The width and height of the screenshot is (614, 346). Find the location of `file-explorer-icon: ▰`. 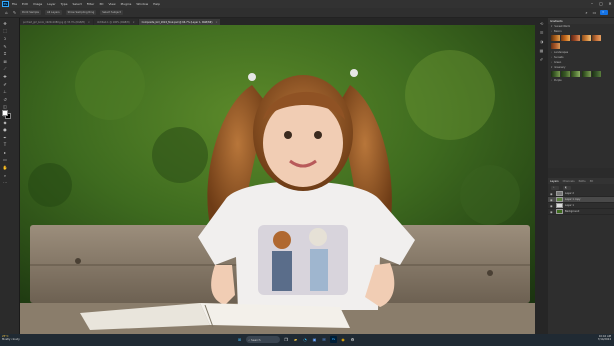

file-explorer-icon: ▰ is located at coordinates (295, 339).